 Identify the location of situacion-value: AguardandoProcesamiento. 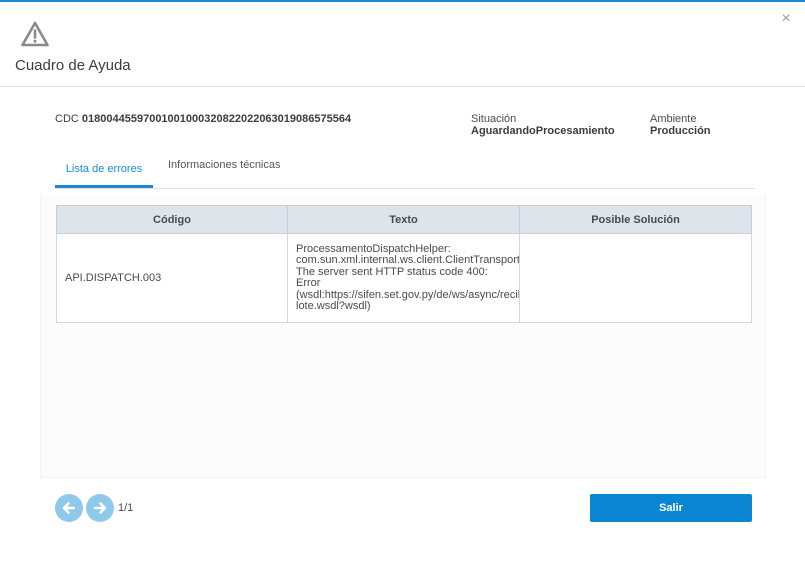
(543, 131).